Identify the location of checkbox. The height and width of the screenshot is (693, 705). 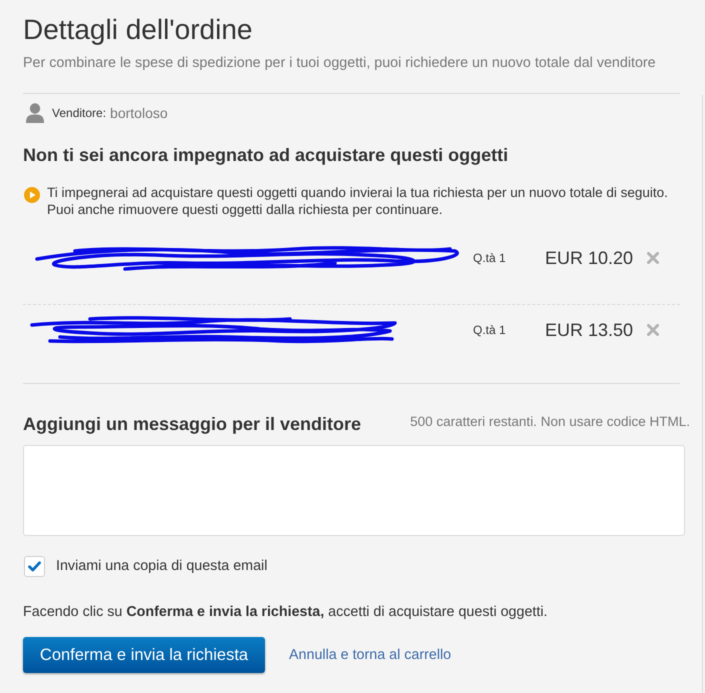
(34, 567).